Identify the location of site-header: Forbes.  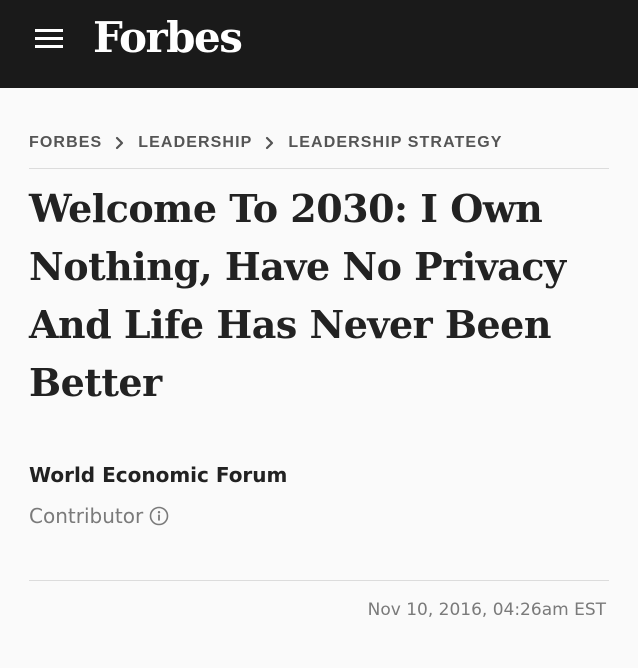
(319, 44).